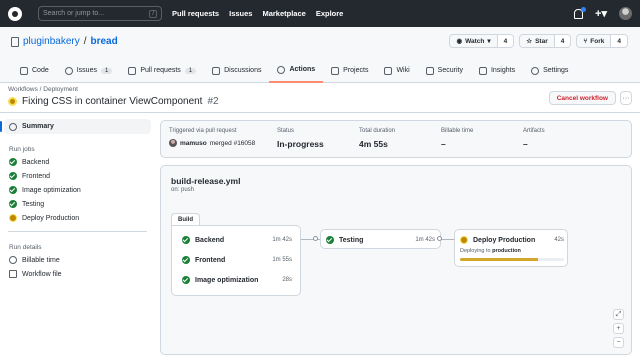  What do you see at coordinates (618, 328) in the screenshot?
I see `zoom-in-icon: +` at bounding box center [618, 328].